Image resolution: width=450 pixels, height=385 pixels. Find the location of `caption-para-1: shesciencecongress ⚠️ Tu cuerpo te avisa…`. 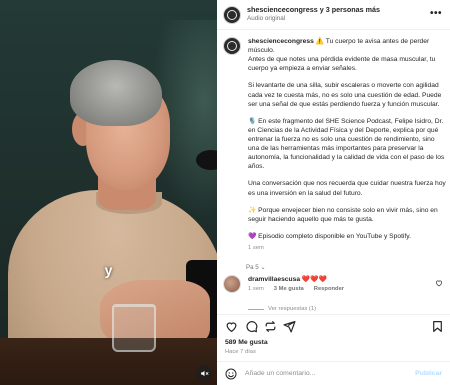

caption-para-1: shesciencecongress ⚠️ Tu cuerpo te avisa… is located at coordinates (347, 55).